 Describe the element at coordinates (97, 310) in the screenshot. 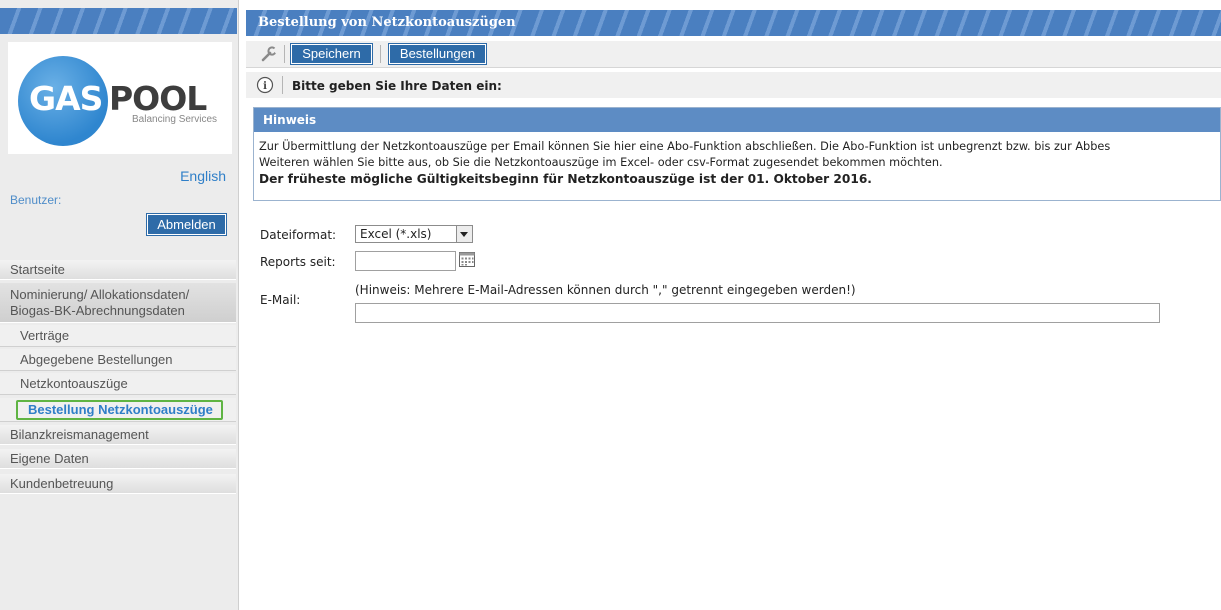

I see `nav-item-nominierung-line2: Biogas-BK-Abrechnungsdaten` at that location.